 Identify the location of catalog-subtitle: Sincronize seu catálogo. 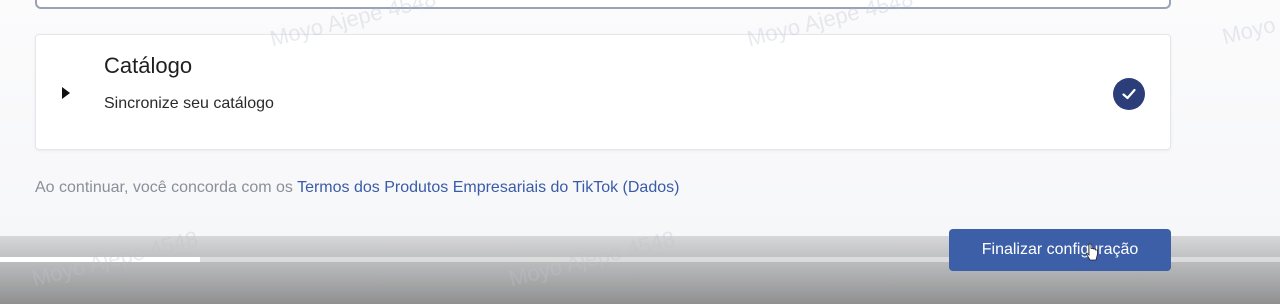
(189, 103).